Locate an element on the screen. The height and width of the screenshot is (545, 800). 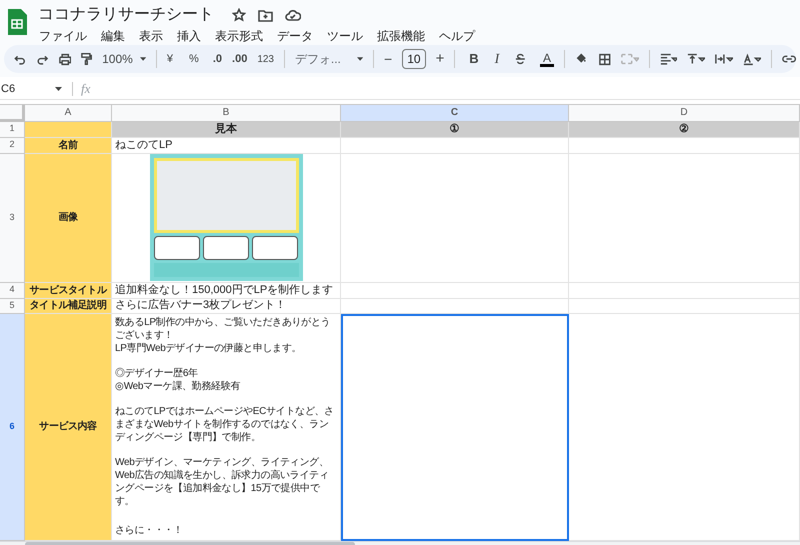
decrease-font-size-button: − is located at coordinates (388, 59).